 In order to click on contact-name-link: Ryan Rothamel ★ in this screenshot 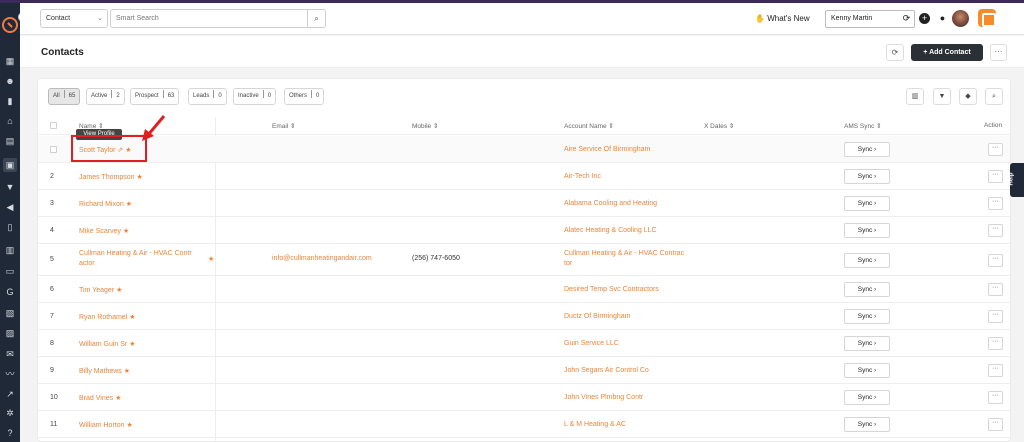, I will do `click(107, 317)`.